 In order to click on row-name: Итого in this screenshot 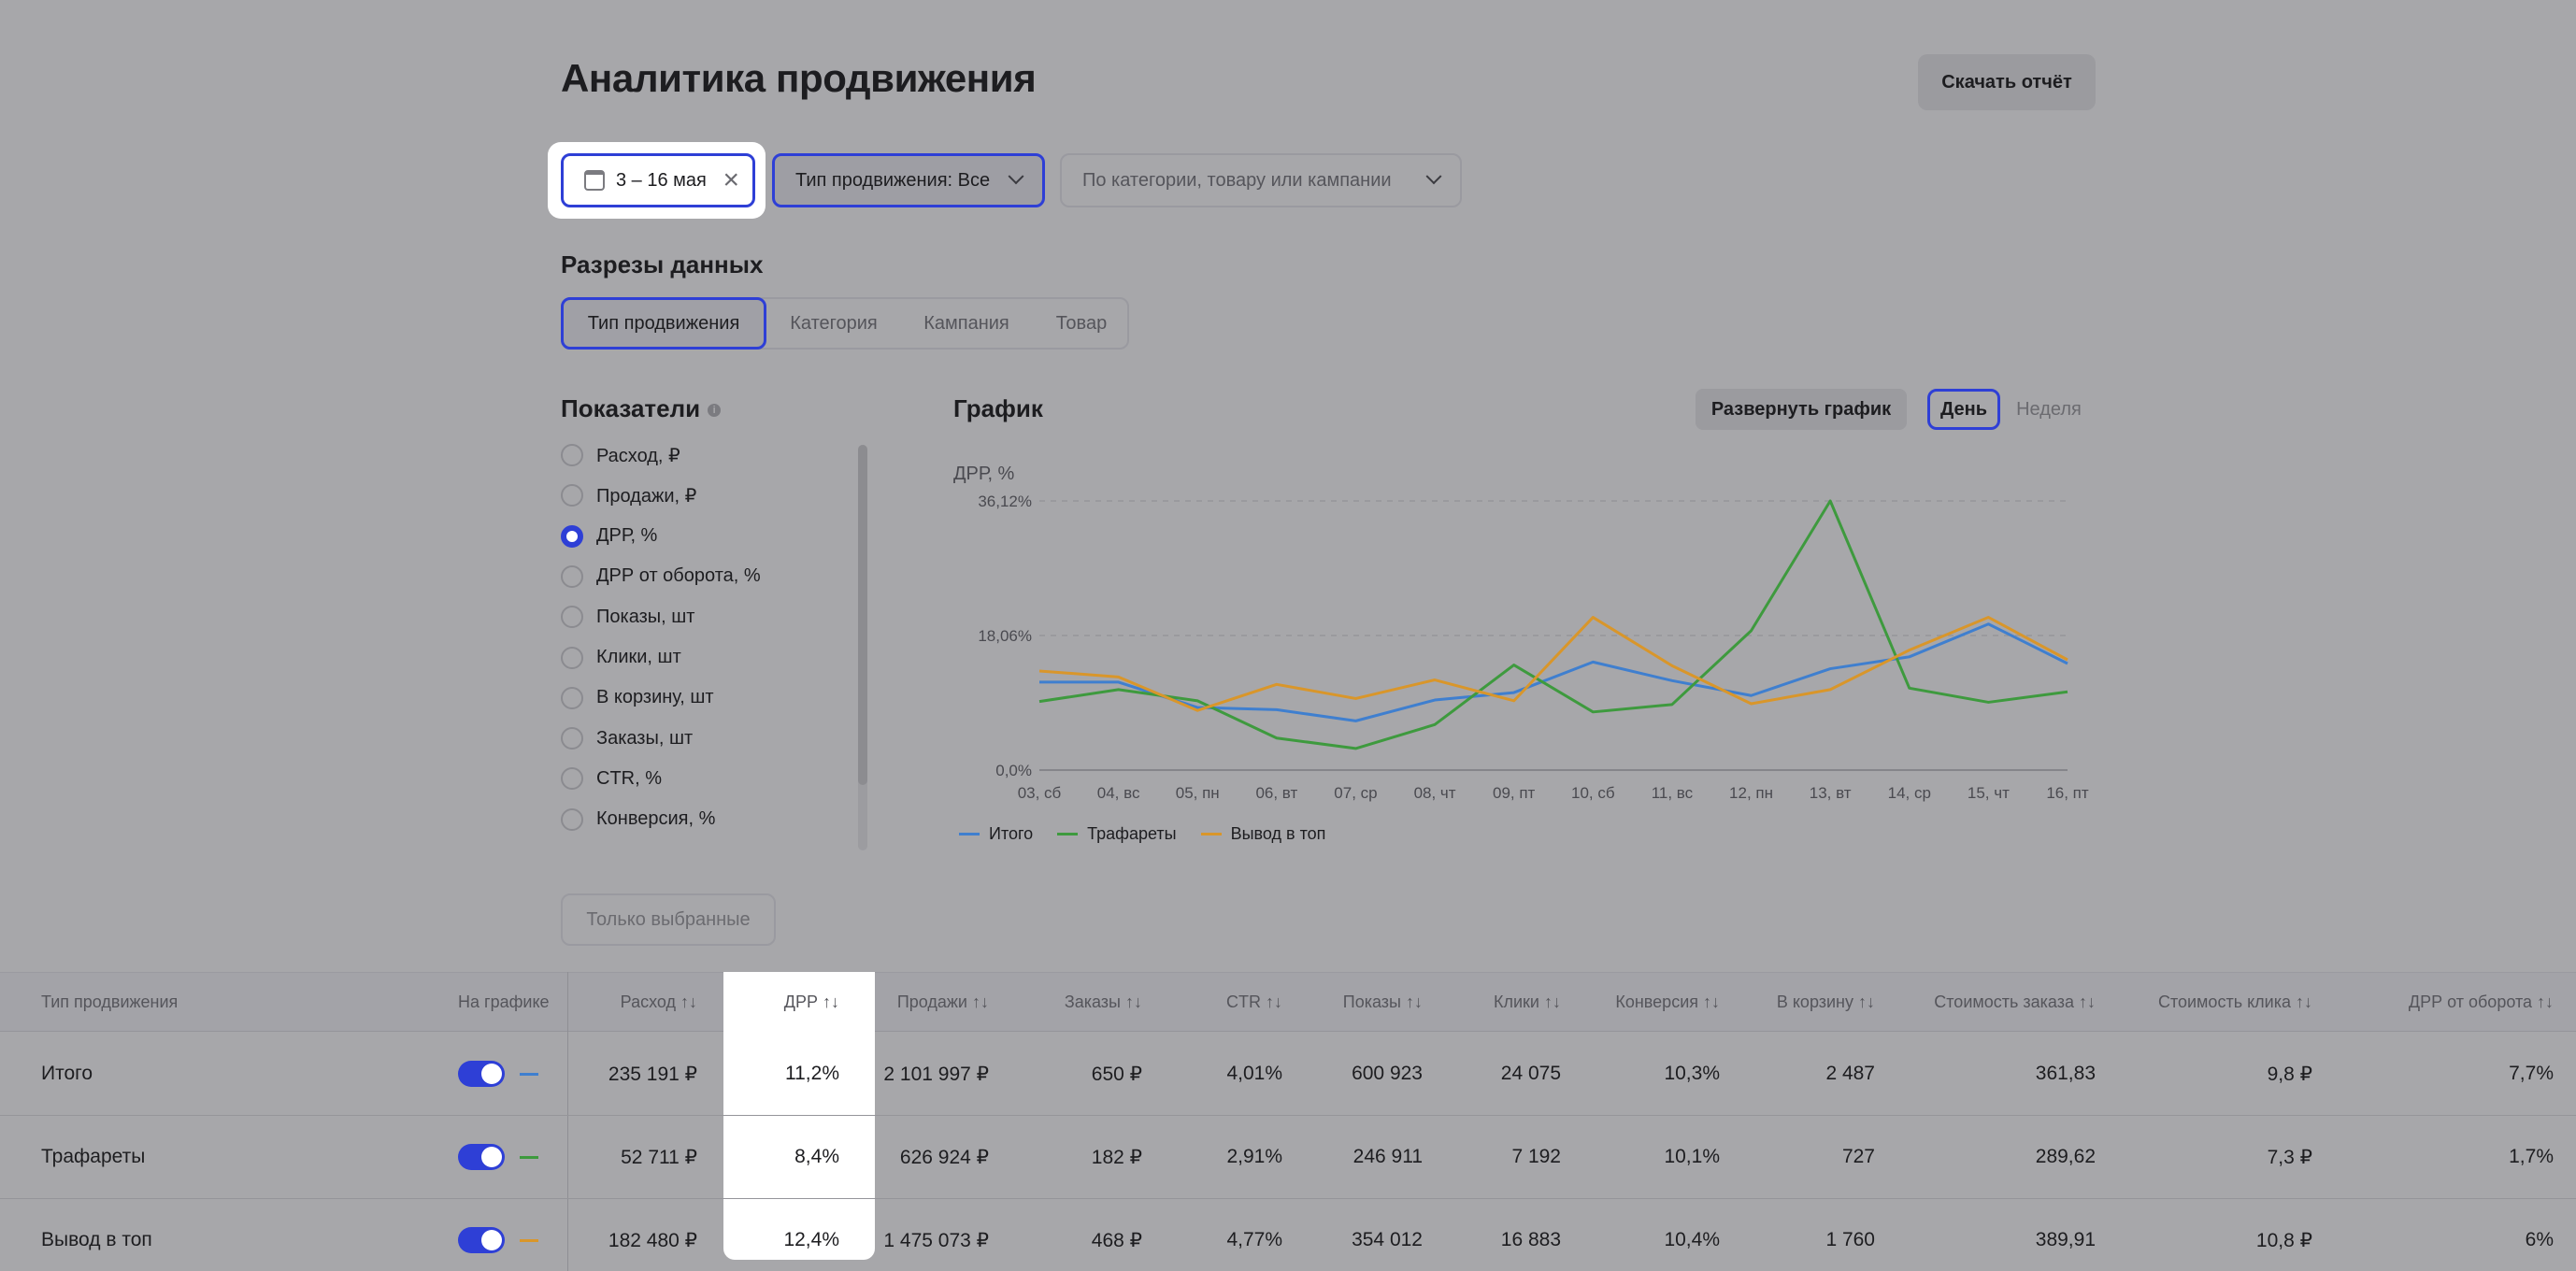, I will do `click(67, 1073)`.